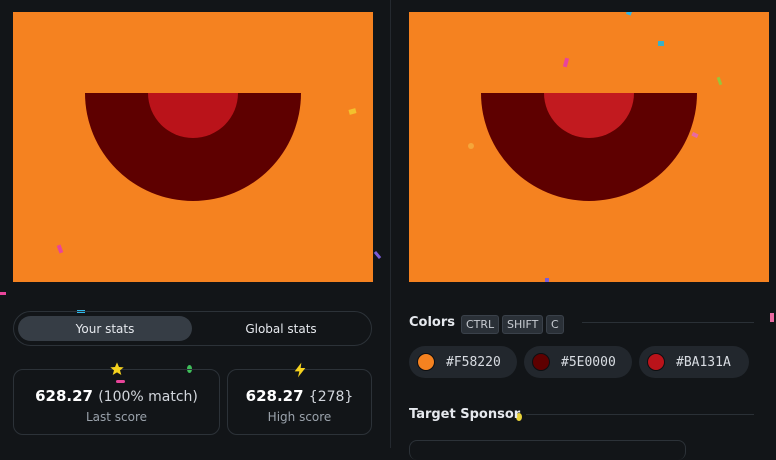 The image size is (776, 460). I want to click on stats-tab-switcher: Your stats Global stats, so click(192, 328).